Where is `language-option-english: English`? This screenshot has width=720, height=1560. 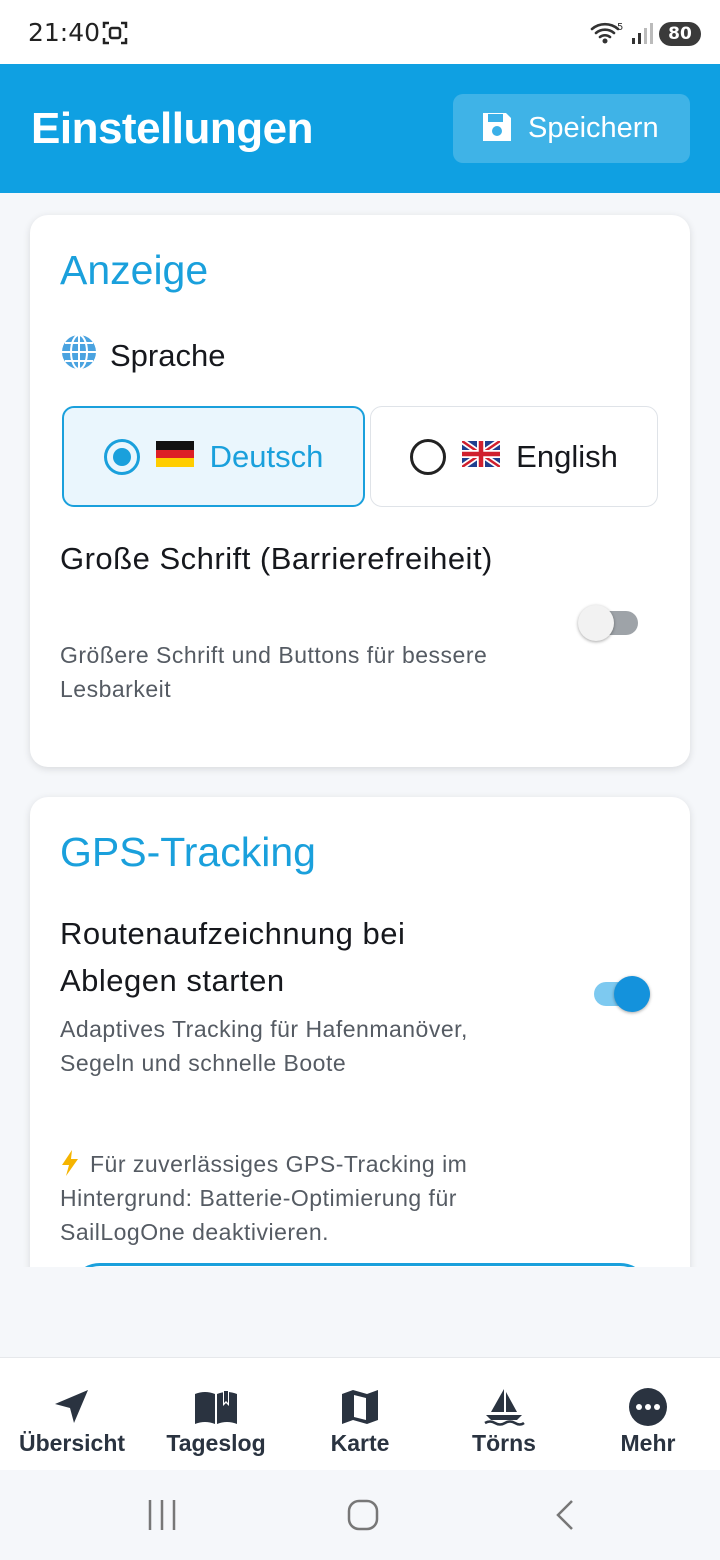
language-option-english: English is located at coordinates (514, 456).